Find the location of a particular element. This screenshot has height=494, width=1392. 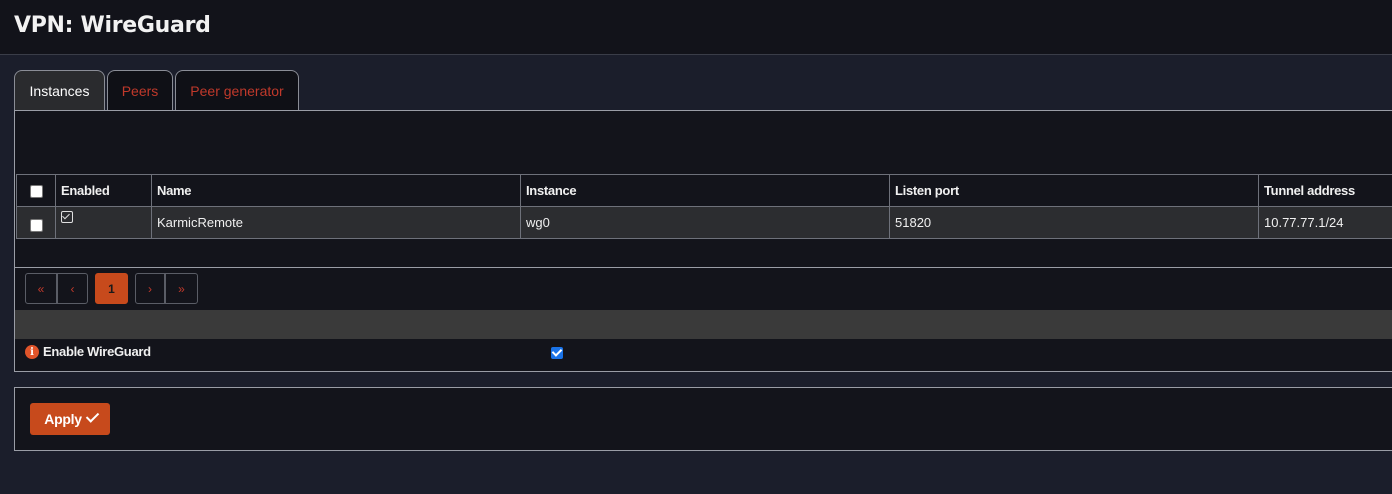

select-all-cell is located at coordinates (36, 190).